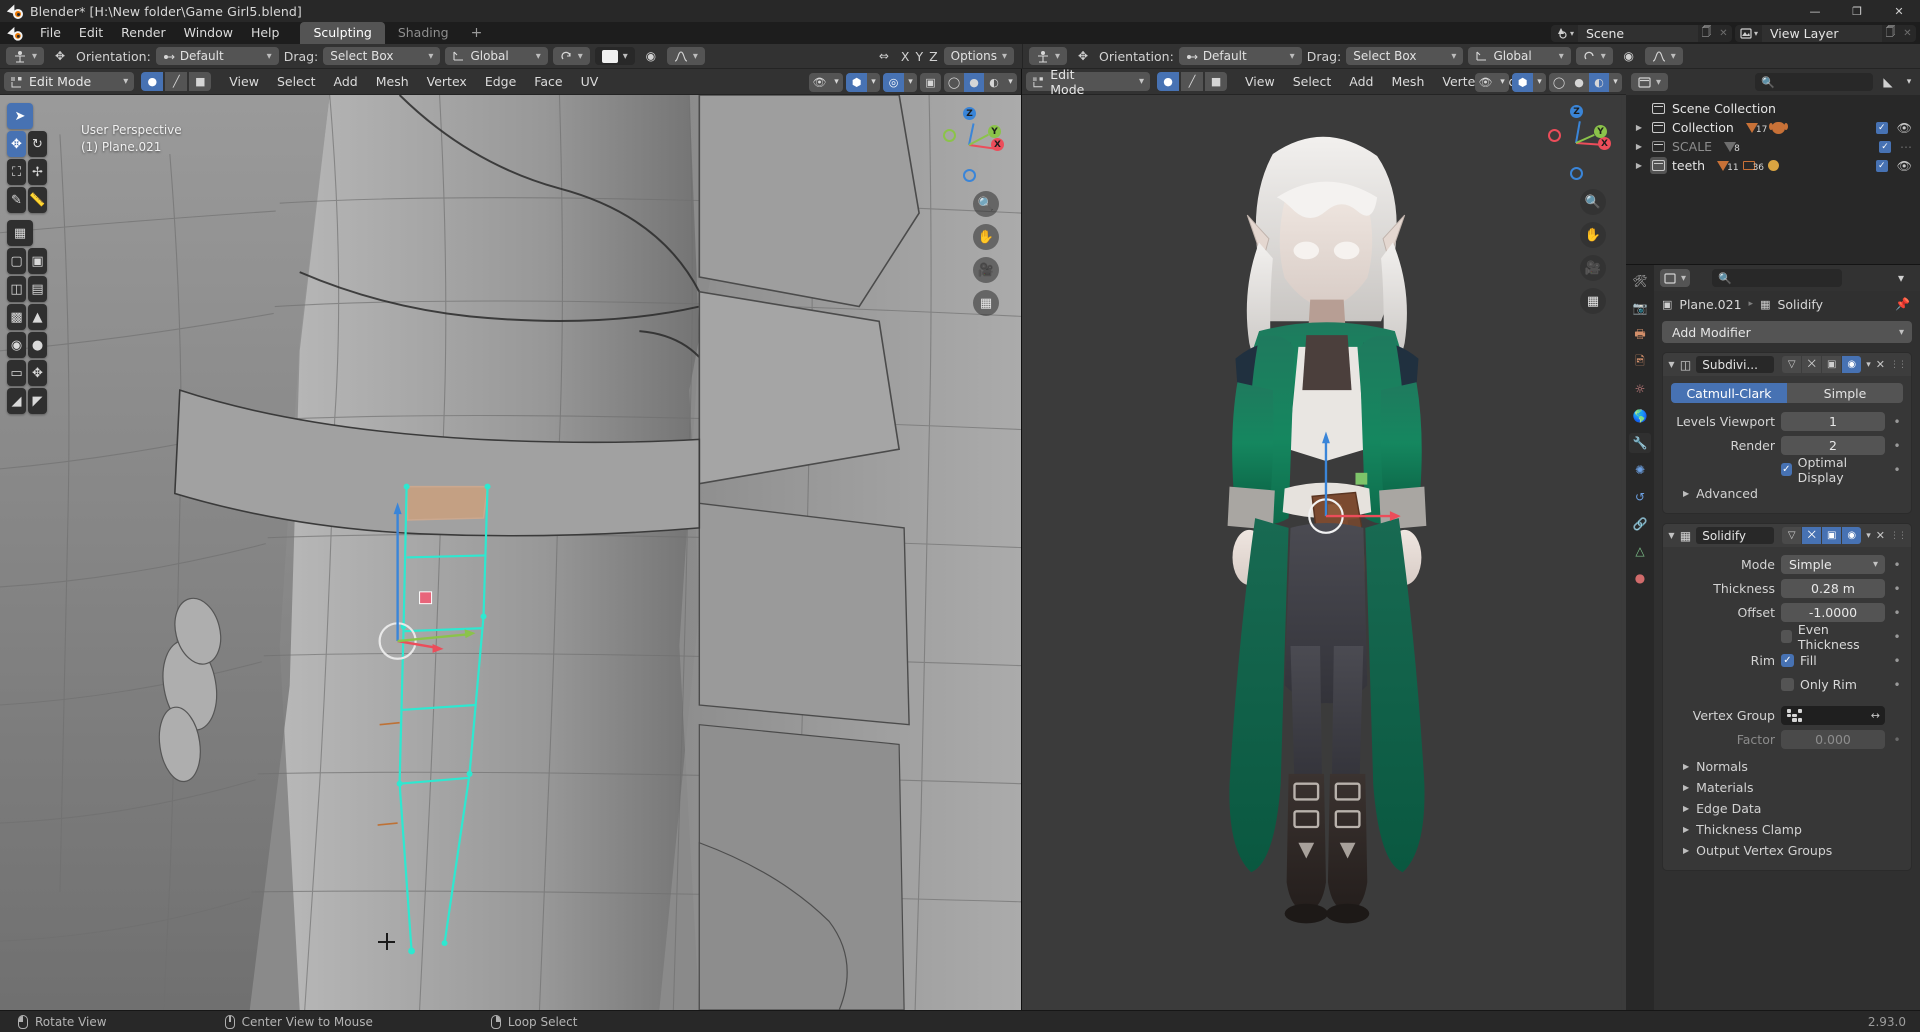 This screenshot has height=1032, width=1920. Describe the element at coordinates (1822, 33) in the screenshot. I see `view-layer-name-field: View Layer` at that location.